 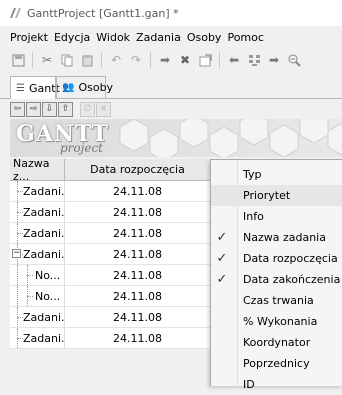 What do you see at coordinates (65, 109) in the screenshot?
I see `move-up-icon: ⇧` at bounding box center [65, 109].